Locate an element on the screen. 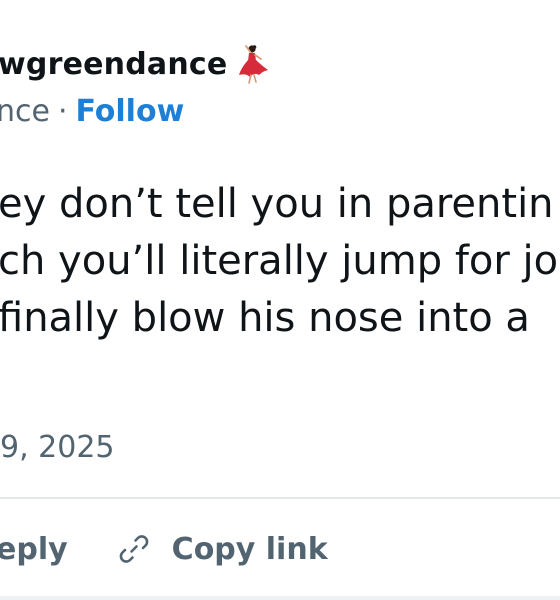  bottom-divider is located at coordinates (280, 598).